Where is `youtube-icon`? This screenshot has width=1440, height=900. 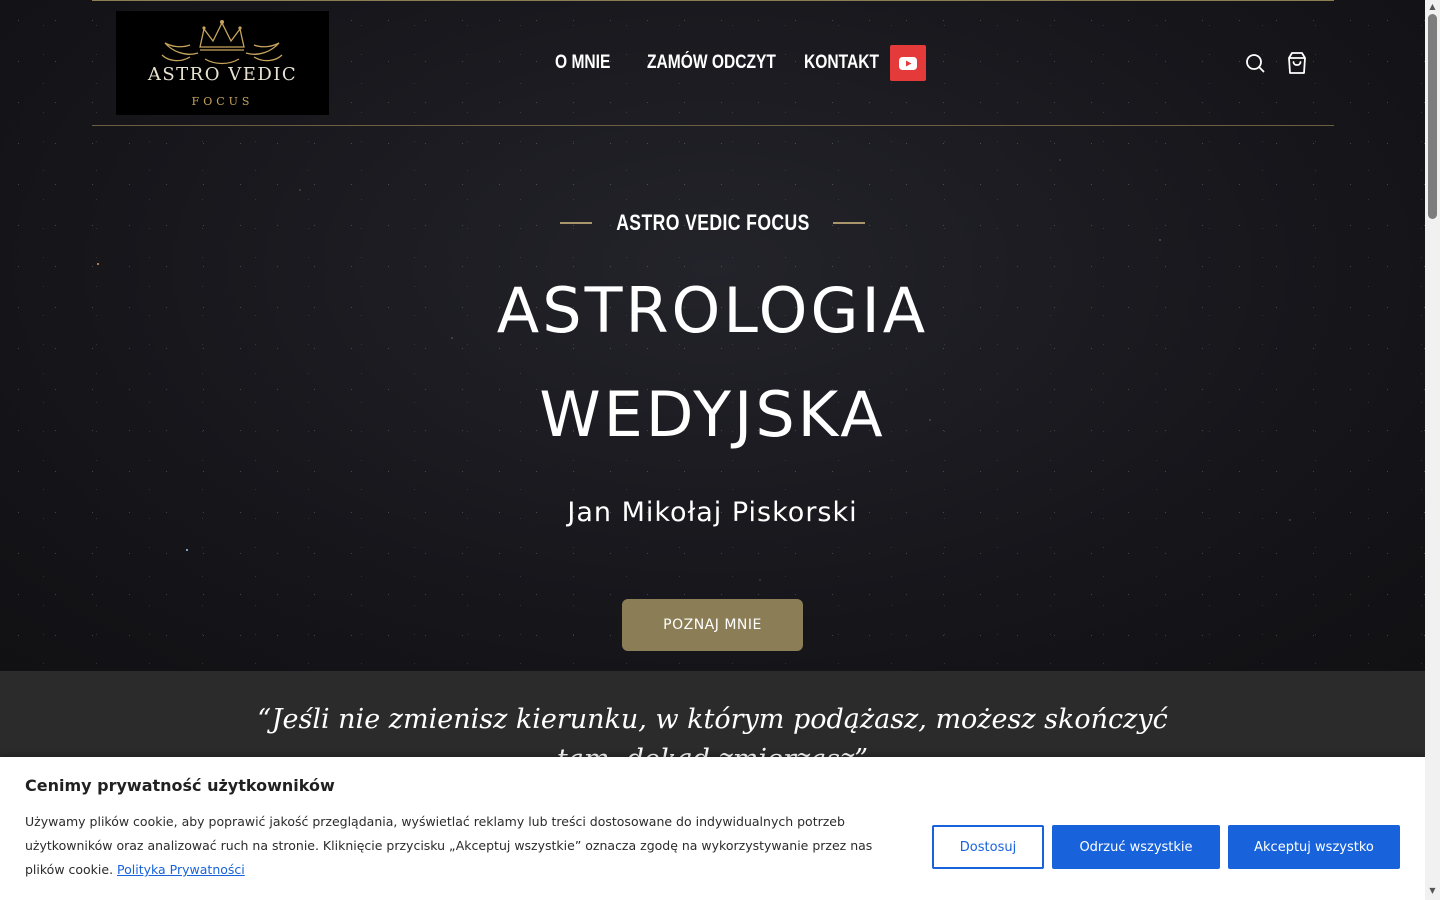
youtube-icon is located at coordinates (908, 63).